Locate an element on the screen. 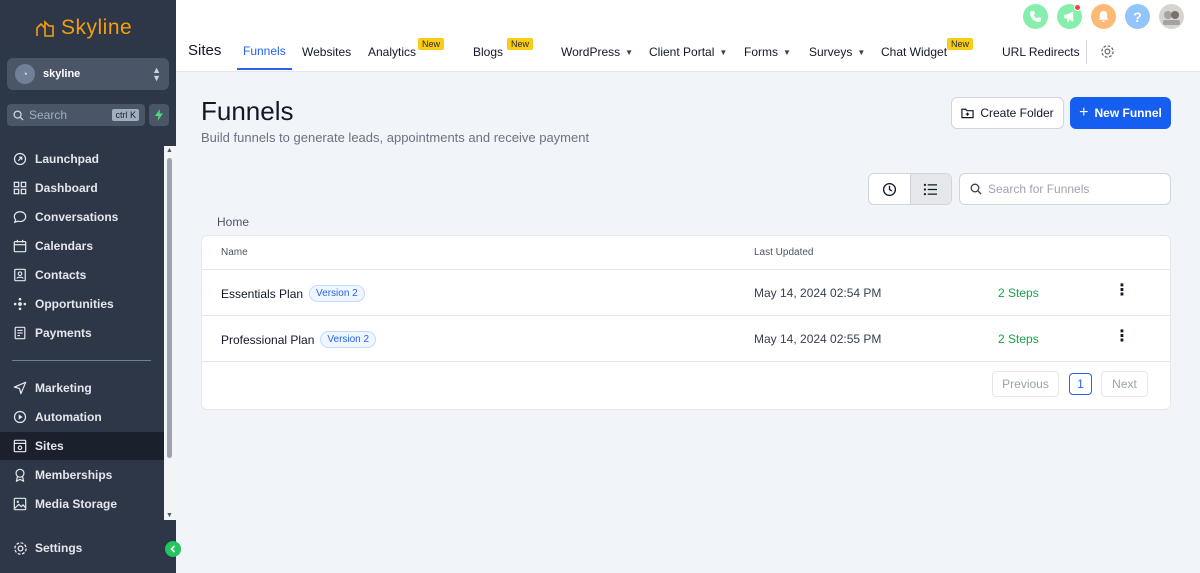 The height and width of the screenshot is (573, 1200). sidebar-item-automation: Automation is located at coordinates (82, 417).